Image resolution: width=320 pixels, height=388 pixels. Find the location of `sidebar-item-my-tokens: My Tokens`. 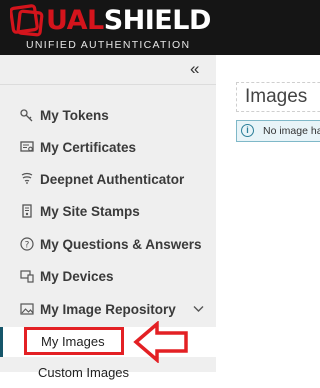

sidebar-item-my-tokens: My Tokens is located at coordinates (108, 115).